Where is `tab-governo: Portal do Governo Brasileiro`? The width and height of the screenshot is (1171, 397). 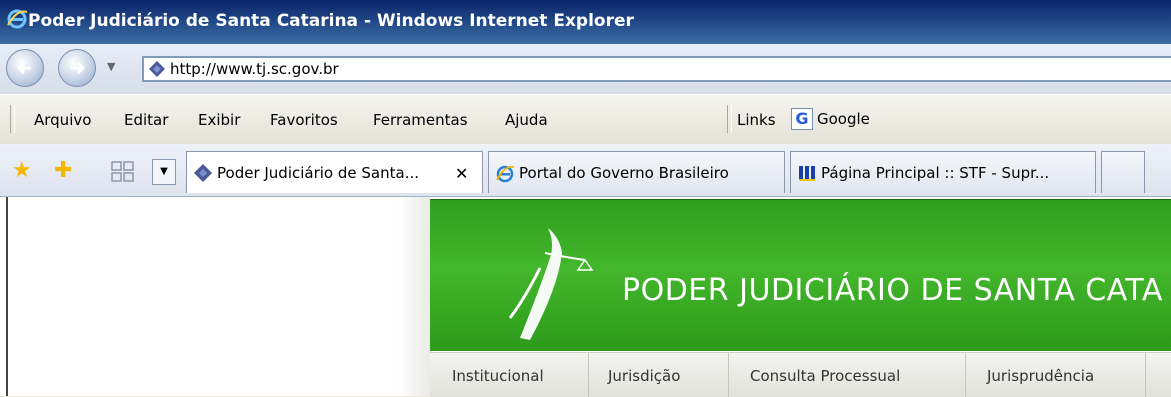
tab-governo: Portal do Governo Brasileiro is located at coordinates (636, 172).